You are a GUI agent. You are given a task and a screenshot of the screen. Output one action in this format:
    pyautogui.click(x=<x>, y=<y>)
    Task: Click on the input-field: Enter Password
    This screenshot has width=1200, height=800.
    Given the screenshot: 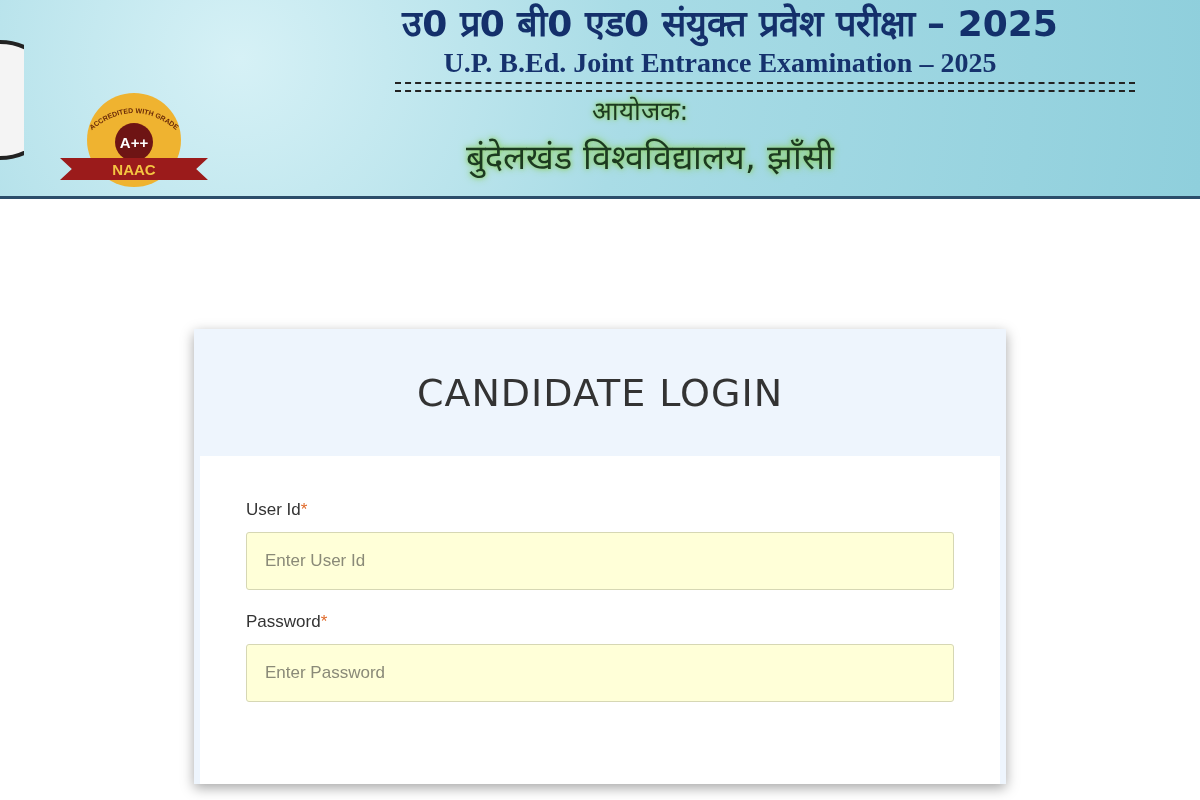 What is the action you would take?
    pyautogui.click(x=600, y=673)
    